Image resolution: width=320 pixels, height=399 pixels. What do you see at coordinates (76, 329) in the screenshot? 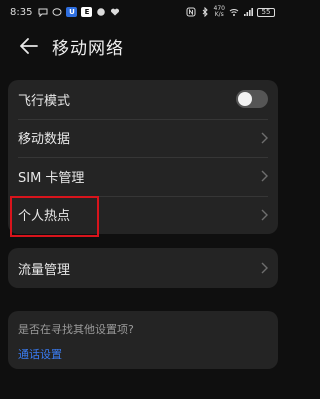
I see `suggestion-question: 是否在寻找其他设置项?` at bounding box center [76, 329].